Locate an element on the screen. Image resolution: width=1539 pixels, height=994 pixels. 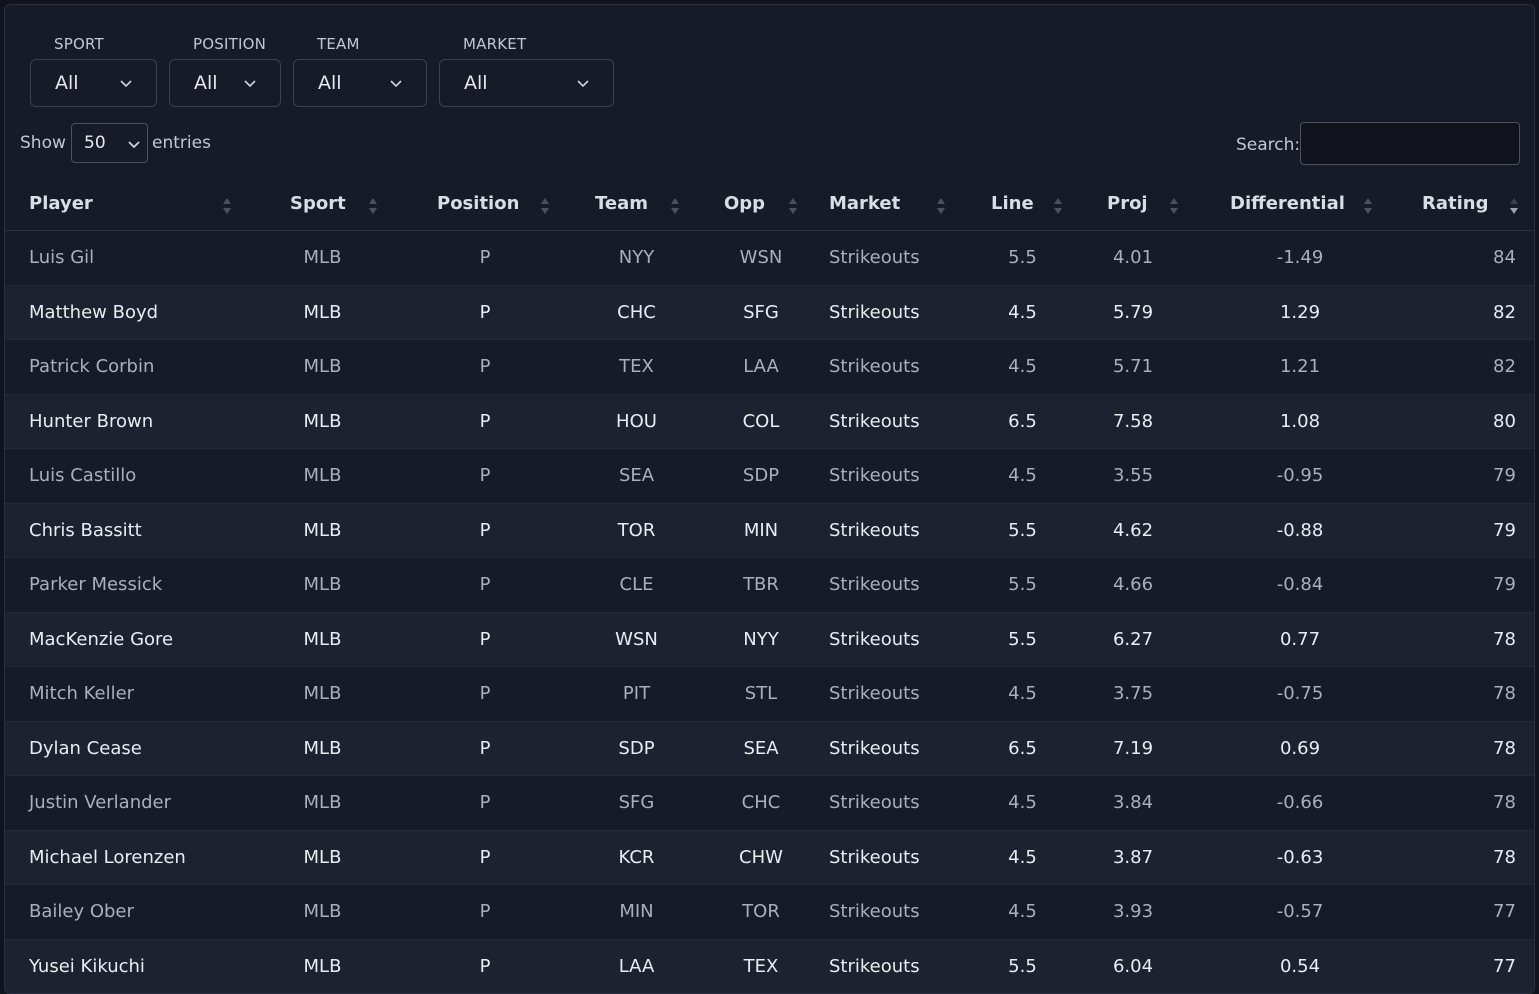
market-filter: MARKET All is located at coordinates (526, 70).